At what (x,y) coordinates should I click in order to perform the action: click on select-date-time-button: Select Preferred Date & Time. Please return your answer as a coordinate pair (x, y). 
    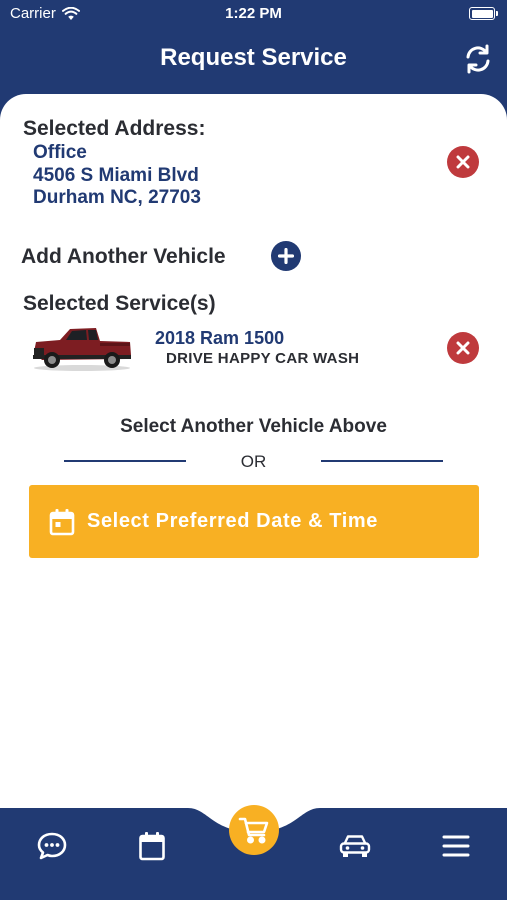
    Looking at the image, I should click on (254, 521).